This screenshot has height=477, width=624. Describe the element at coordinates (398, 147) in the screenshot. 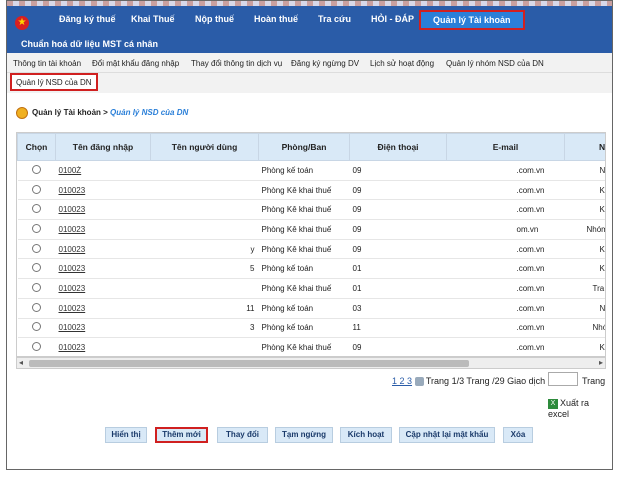

I see `col-dien-thoai: Điện thoại` at that location.